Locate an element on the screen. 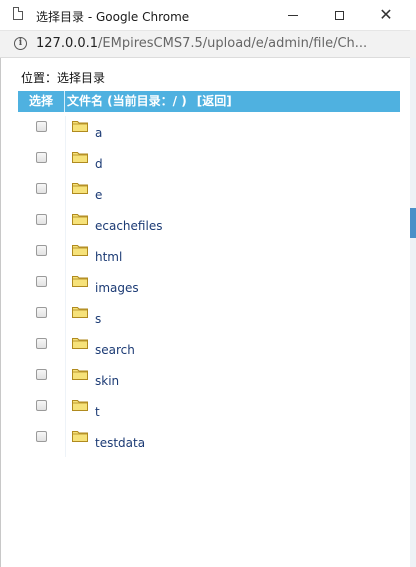 This screenshot has height=567, width=416. folder-row: s is located at coordinates (209, 317).